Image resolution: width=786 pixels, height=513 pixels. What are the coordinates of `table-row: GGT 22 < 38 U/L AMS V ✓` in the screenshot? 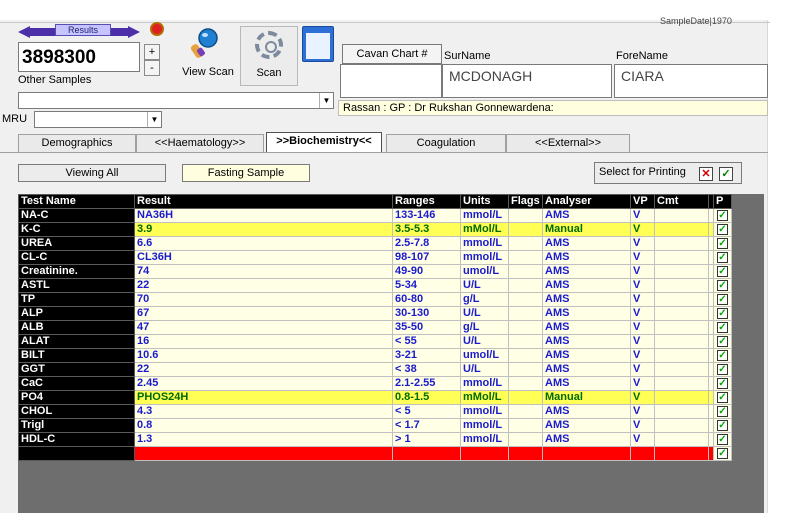 It's located at (375, 369).